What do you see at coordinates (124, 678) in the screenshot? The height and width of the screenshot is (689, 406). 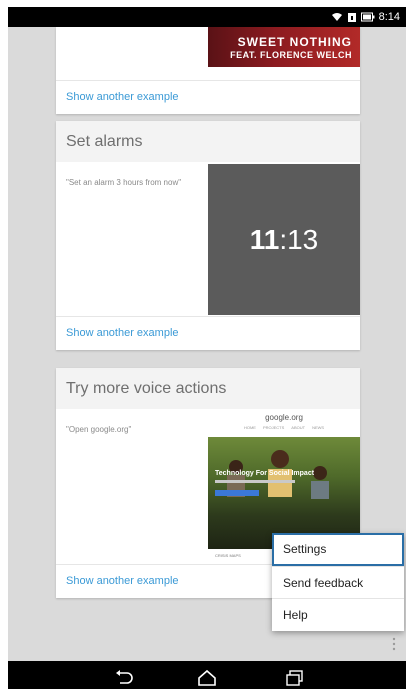 I see `back-icon` at bounding box center [124, 678].